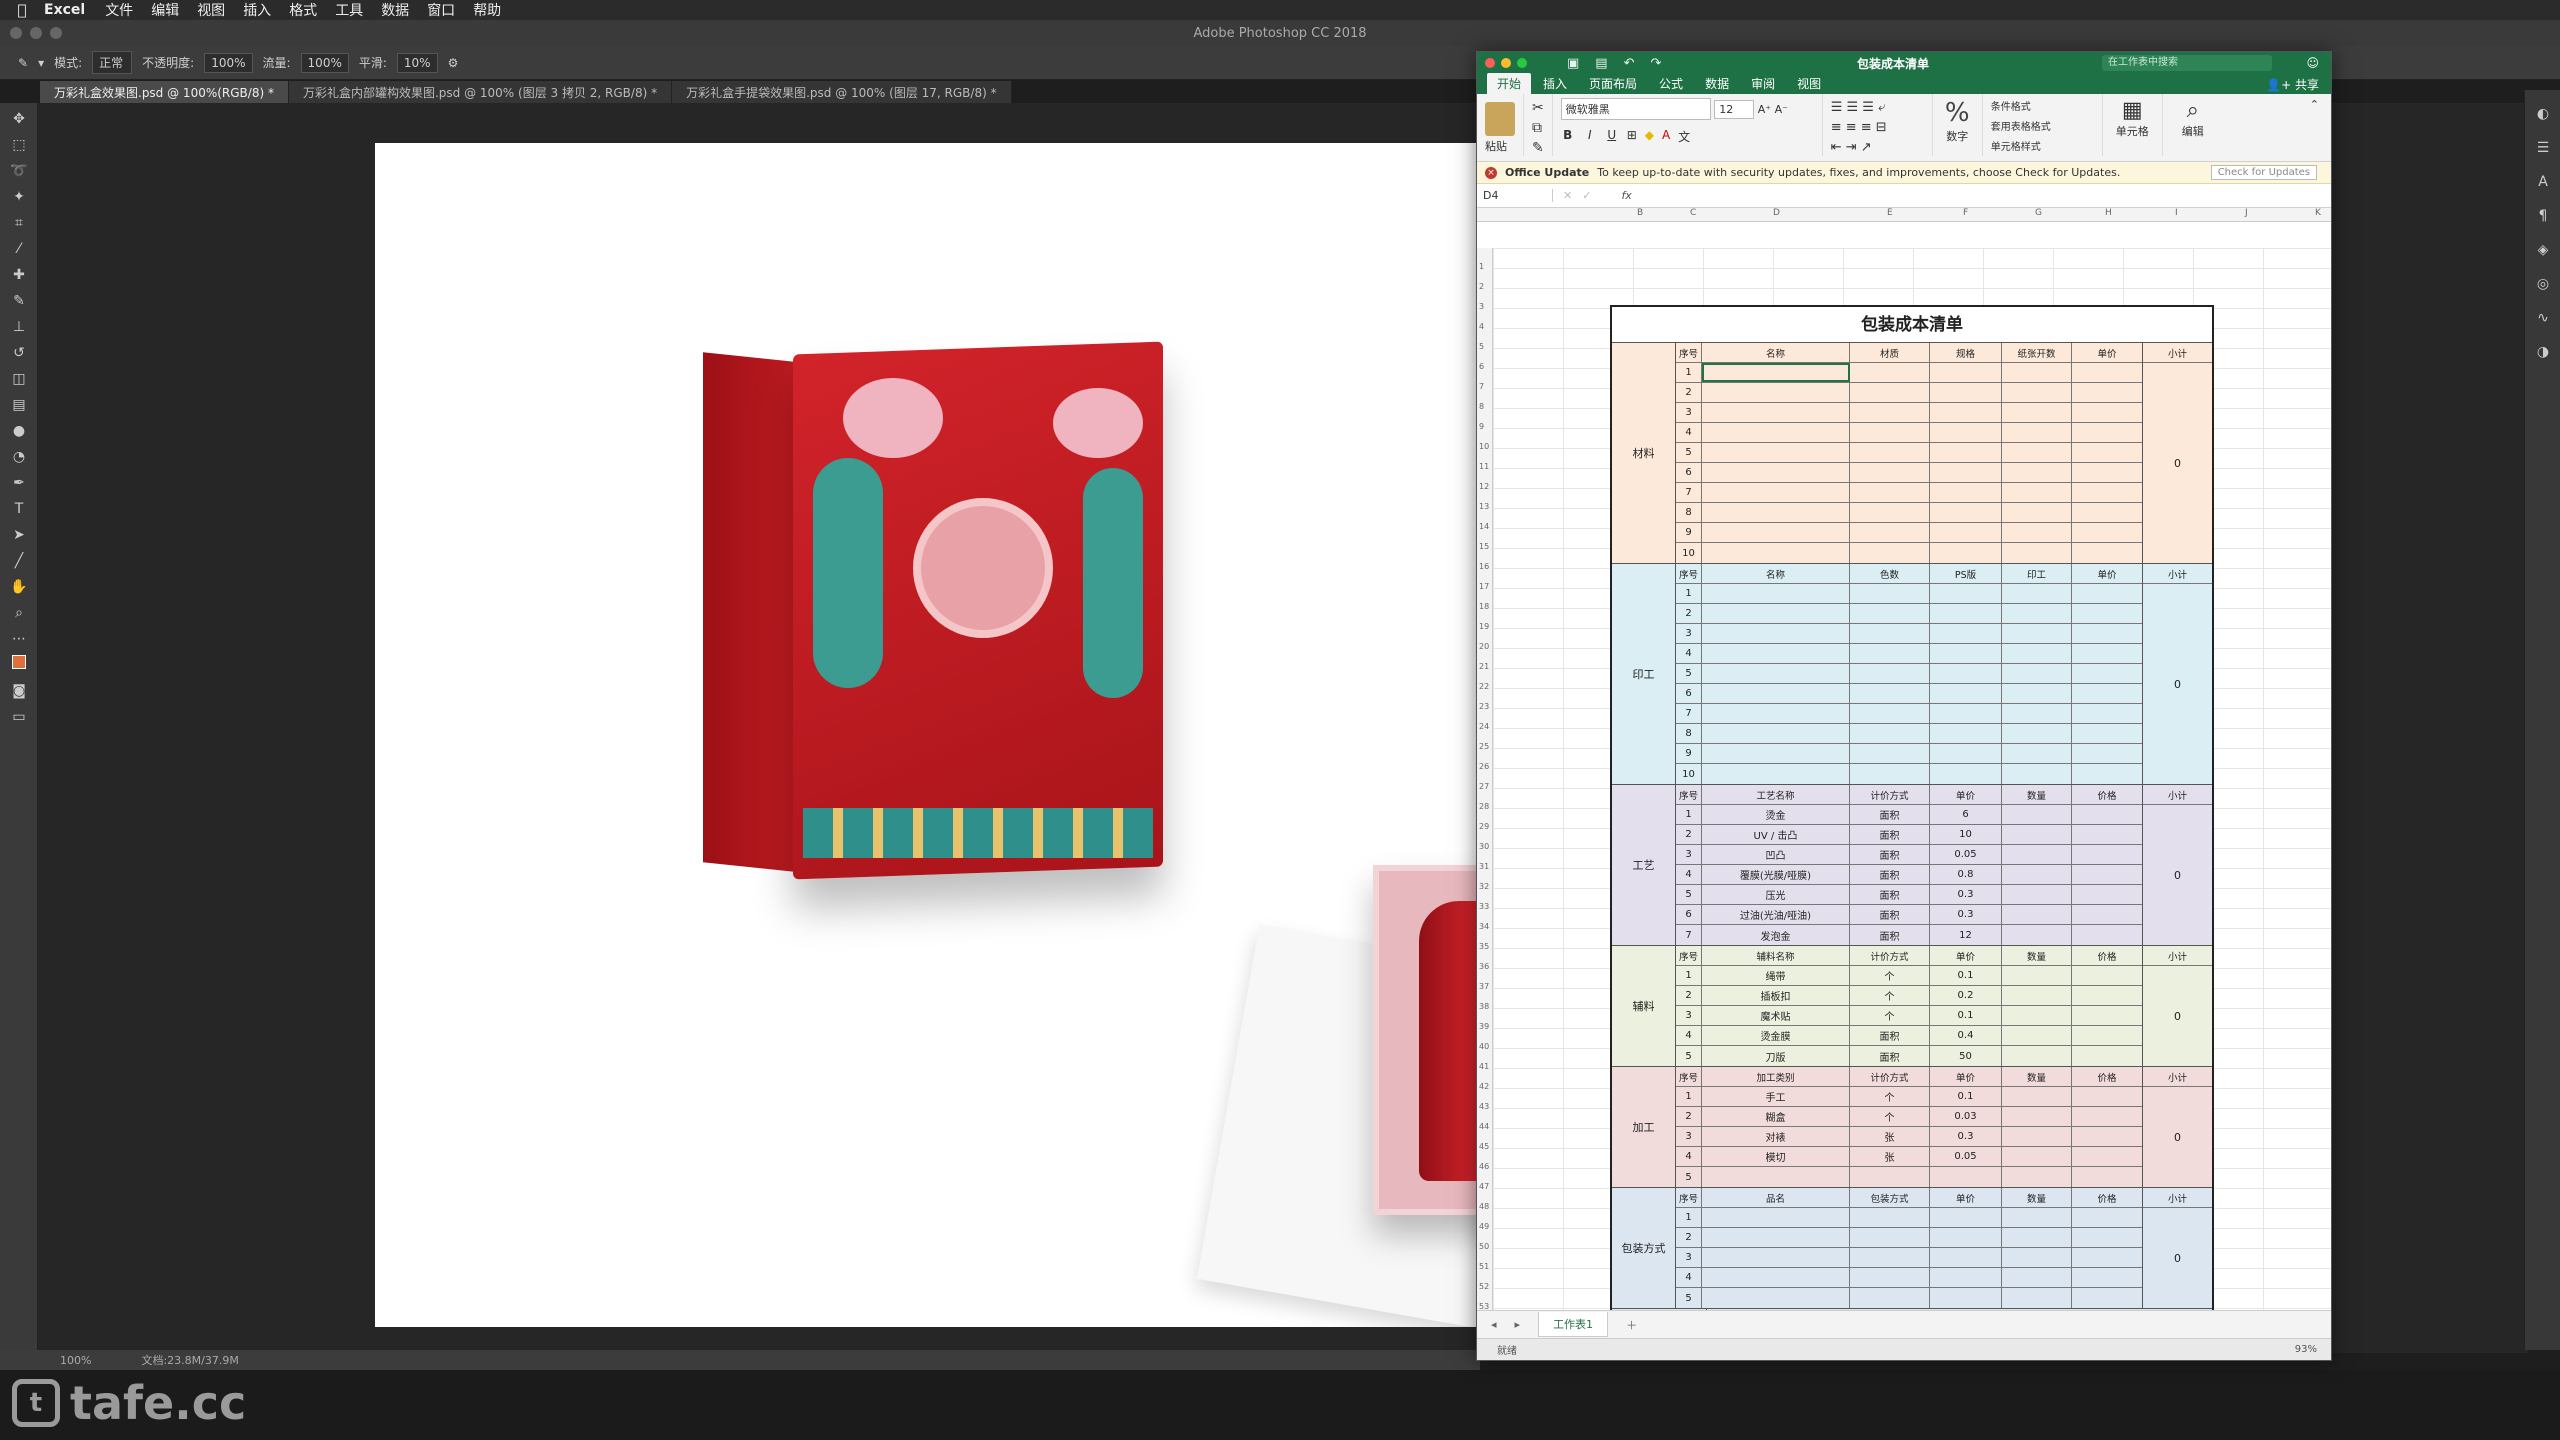  Describe the element at coordinates (19, 145) in the screenshot. I see `marquee-tool-icon: ⬚` at that location.